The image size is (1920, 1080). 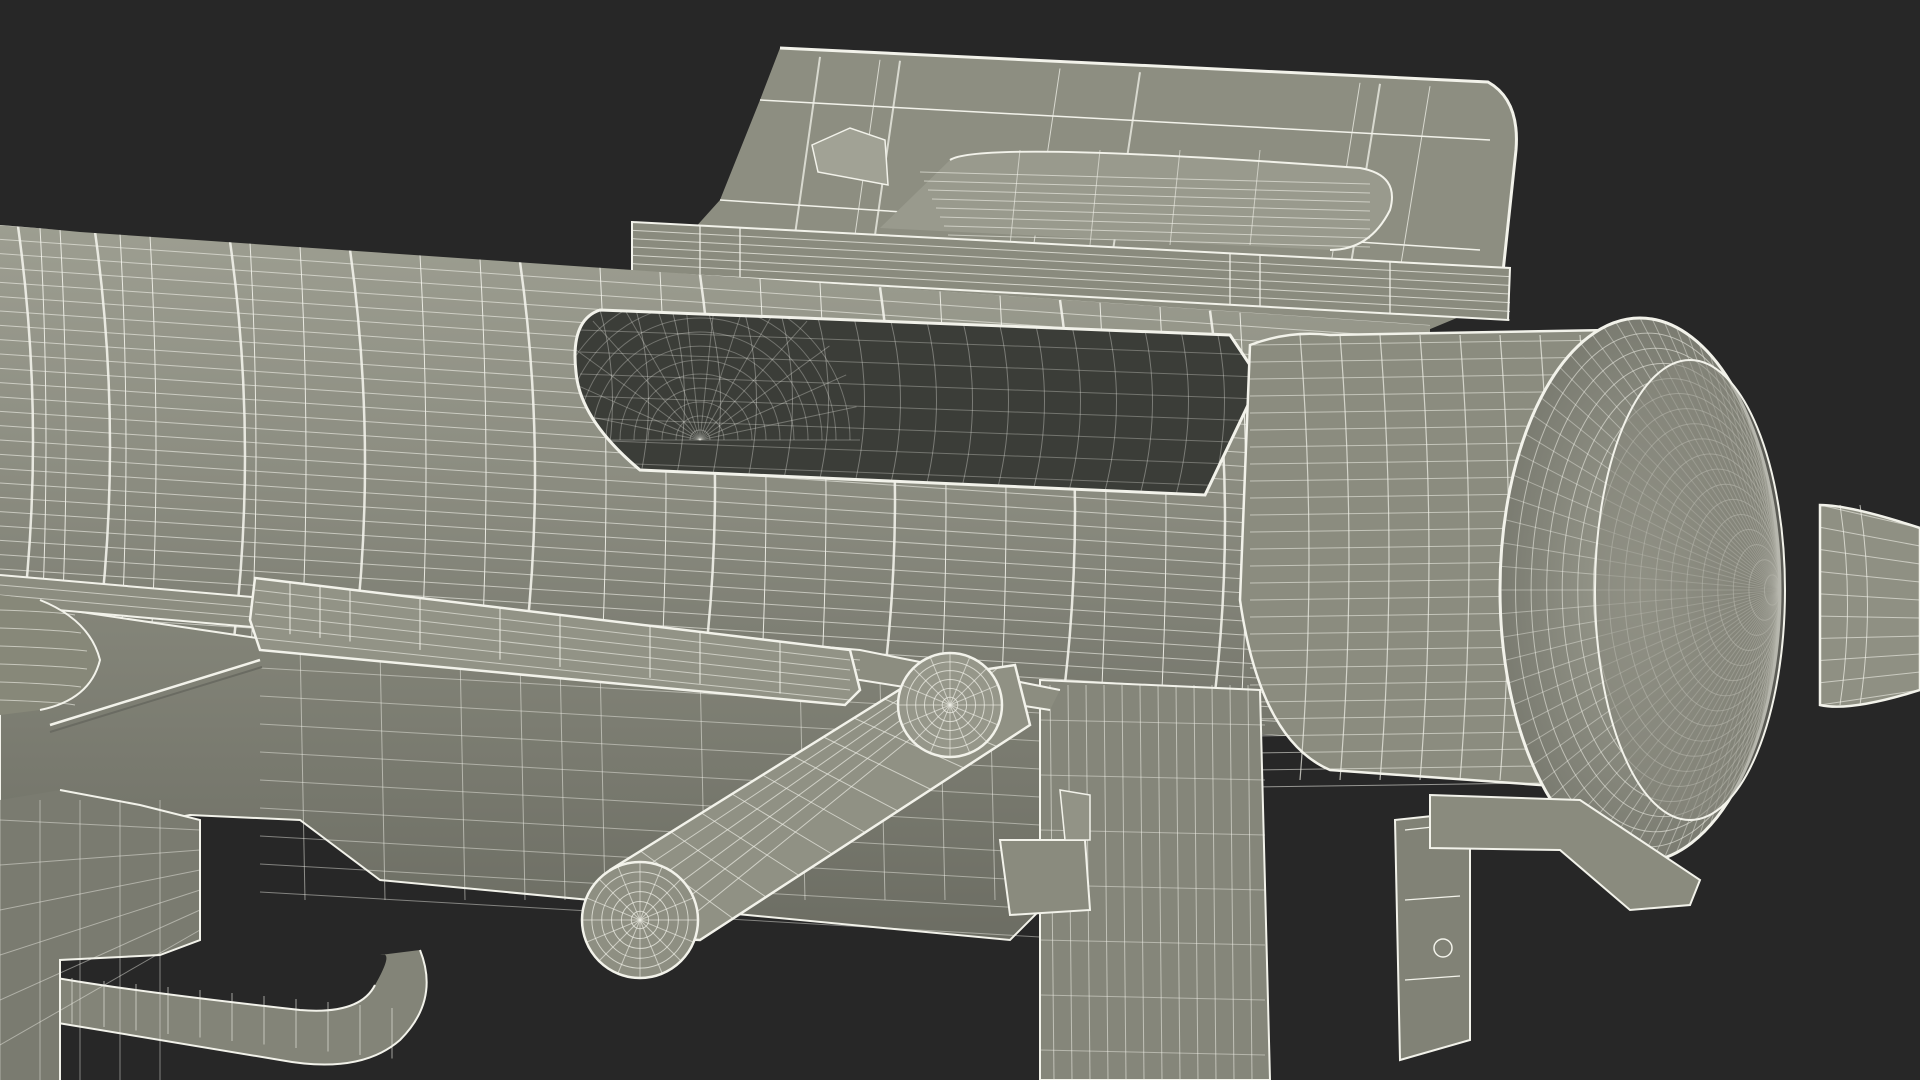 I want to click on muzzle-barrel, so click(x=1869, y=605).